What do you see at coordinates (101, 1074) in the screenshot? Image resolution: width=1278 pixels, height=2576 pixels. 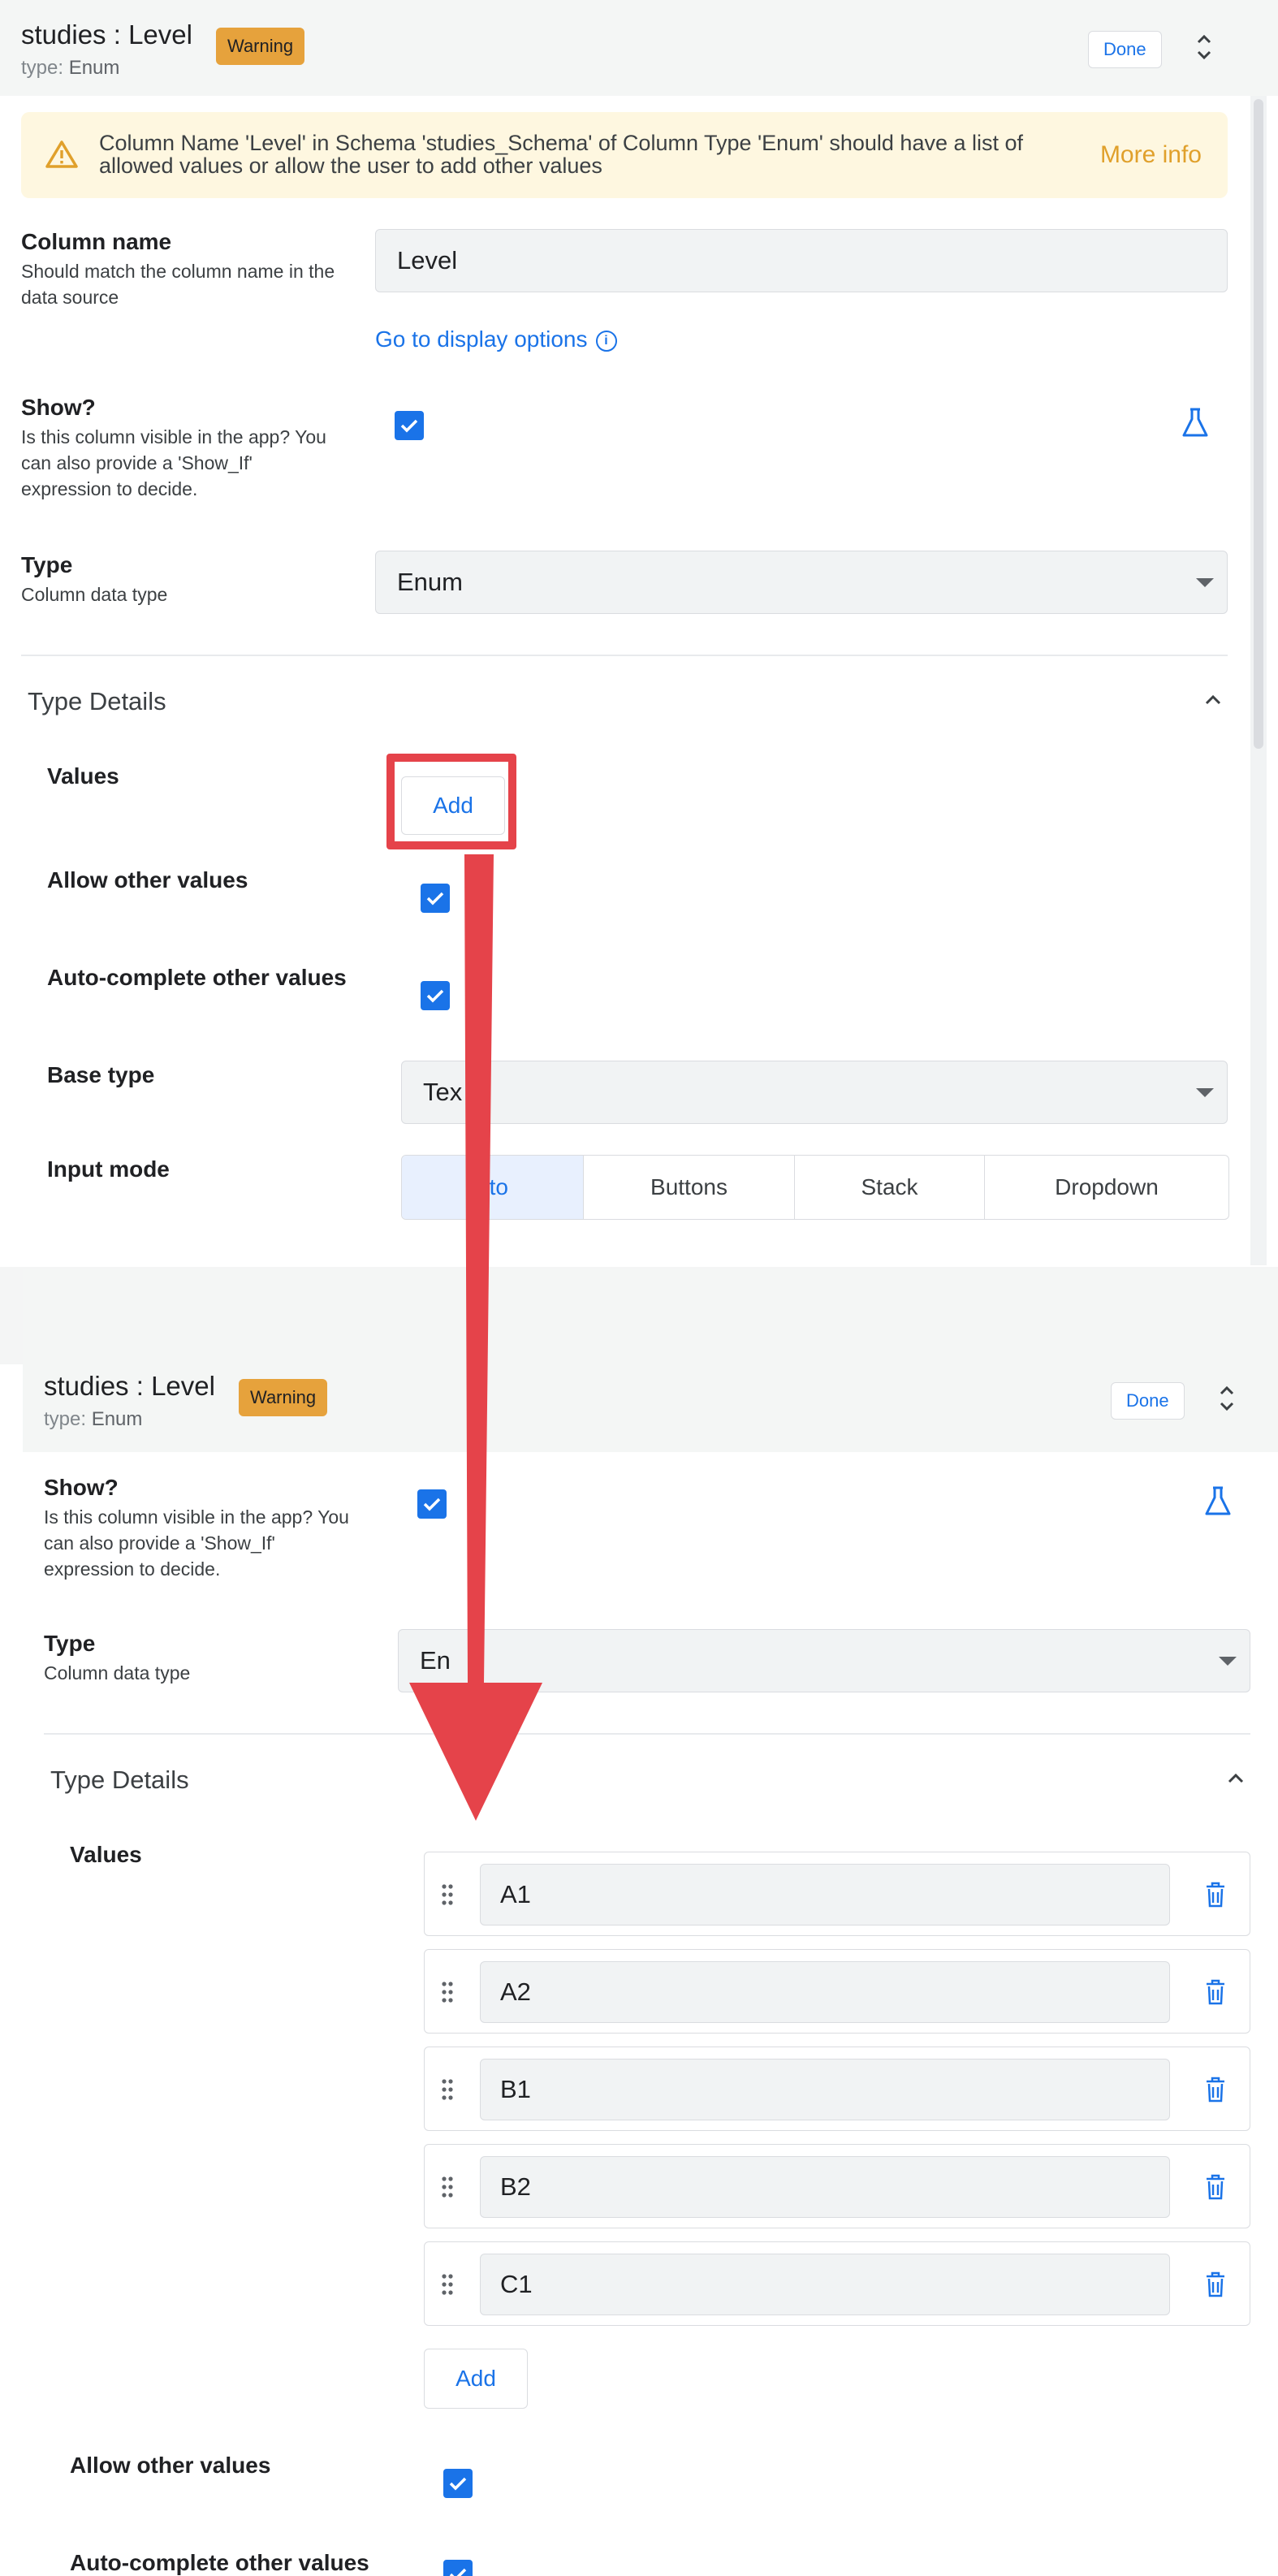 I see `base-type-label: Base type` at bounding box center [101, 1074].